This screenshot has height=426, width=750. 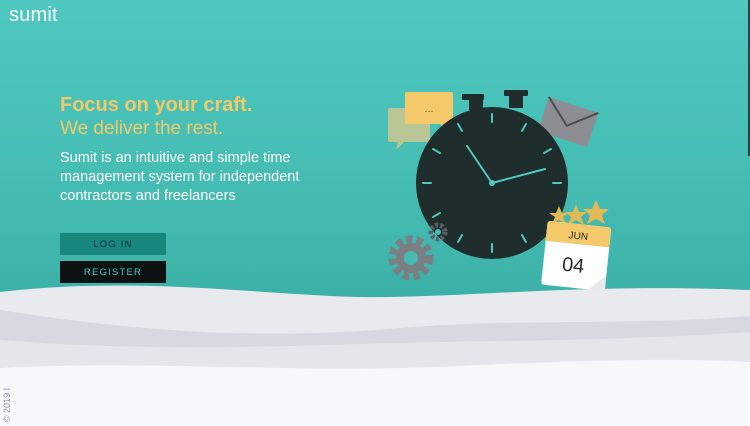 I want to click on svg-text: JUN, so click(x=578, y=236).